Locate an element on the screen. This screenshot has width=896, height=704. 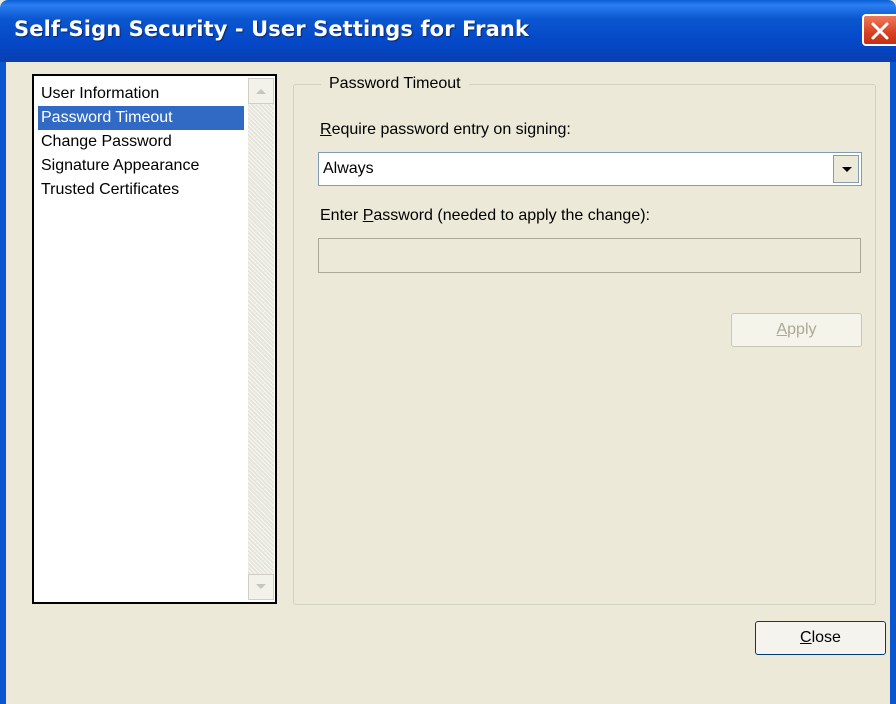
label-text-before: Enter is located at coordinates (341, 215).